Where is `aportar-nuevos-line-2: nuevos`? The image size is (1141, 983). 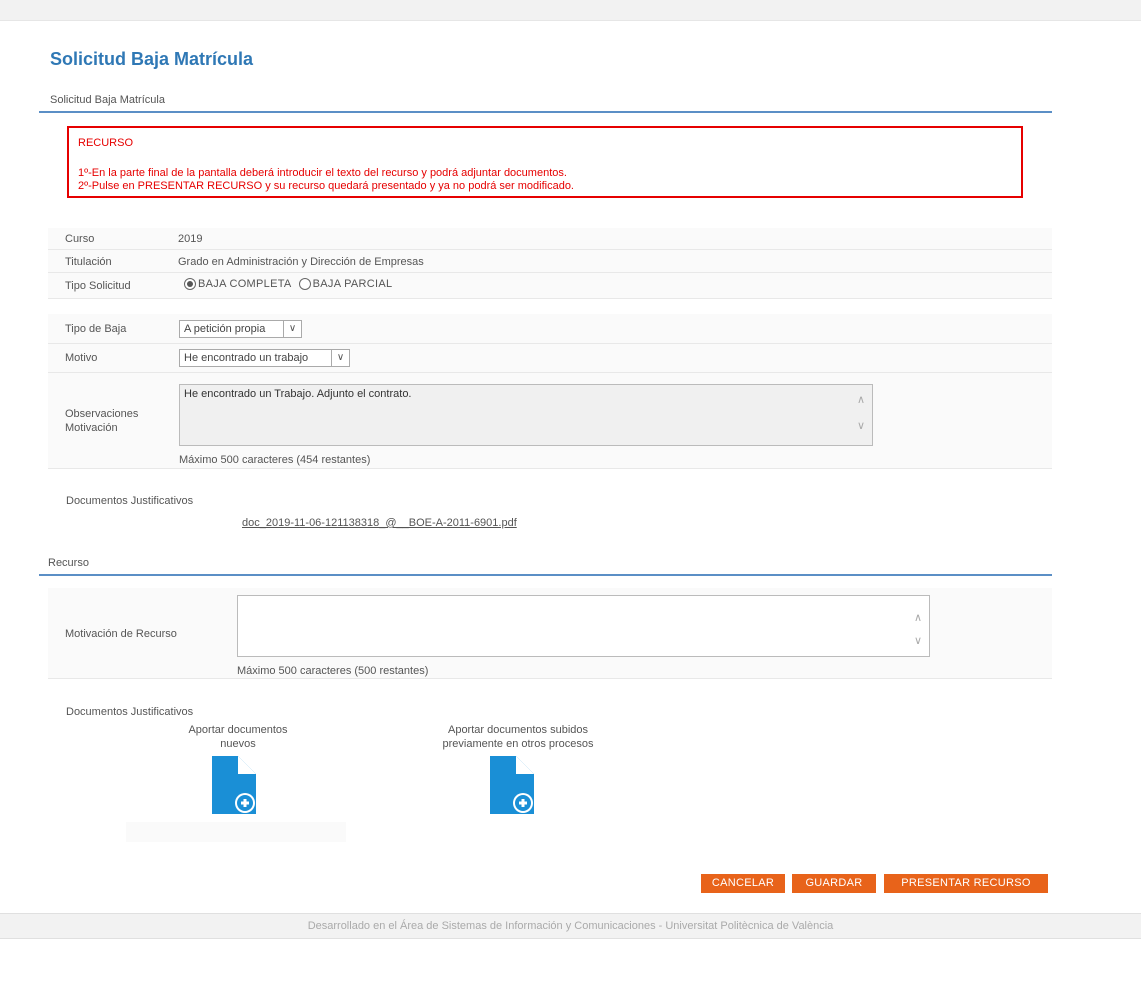 aportar-nuevos-line-2: nuevos is located at coordinates (238, 744).